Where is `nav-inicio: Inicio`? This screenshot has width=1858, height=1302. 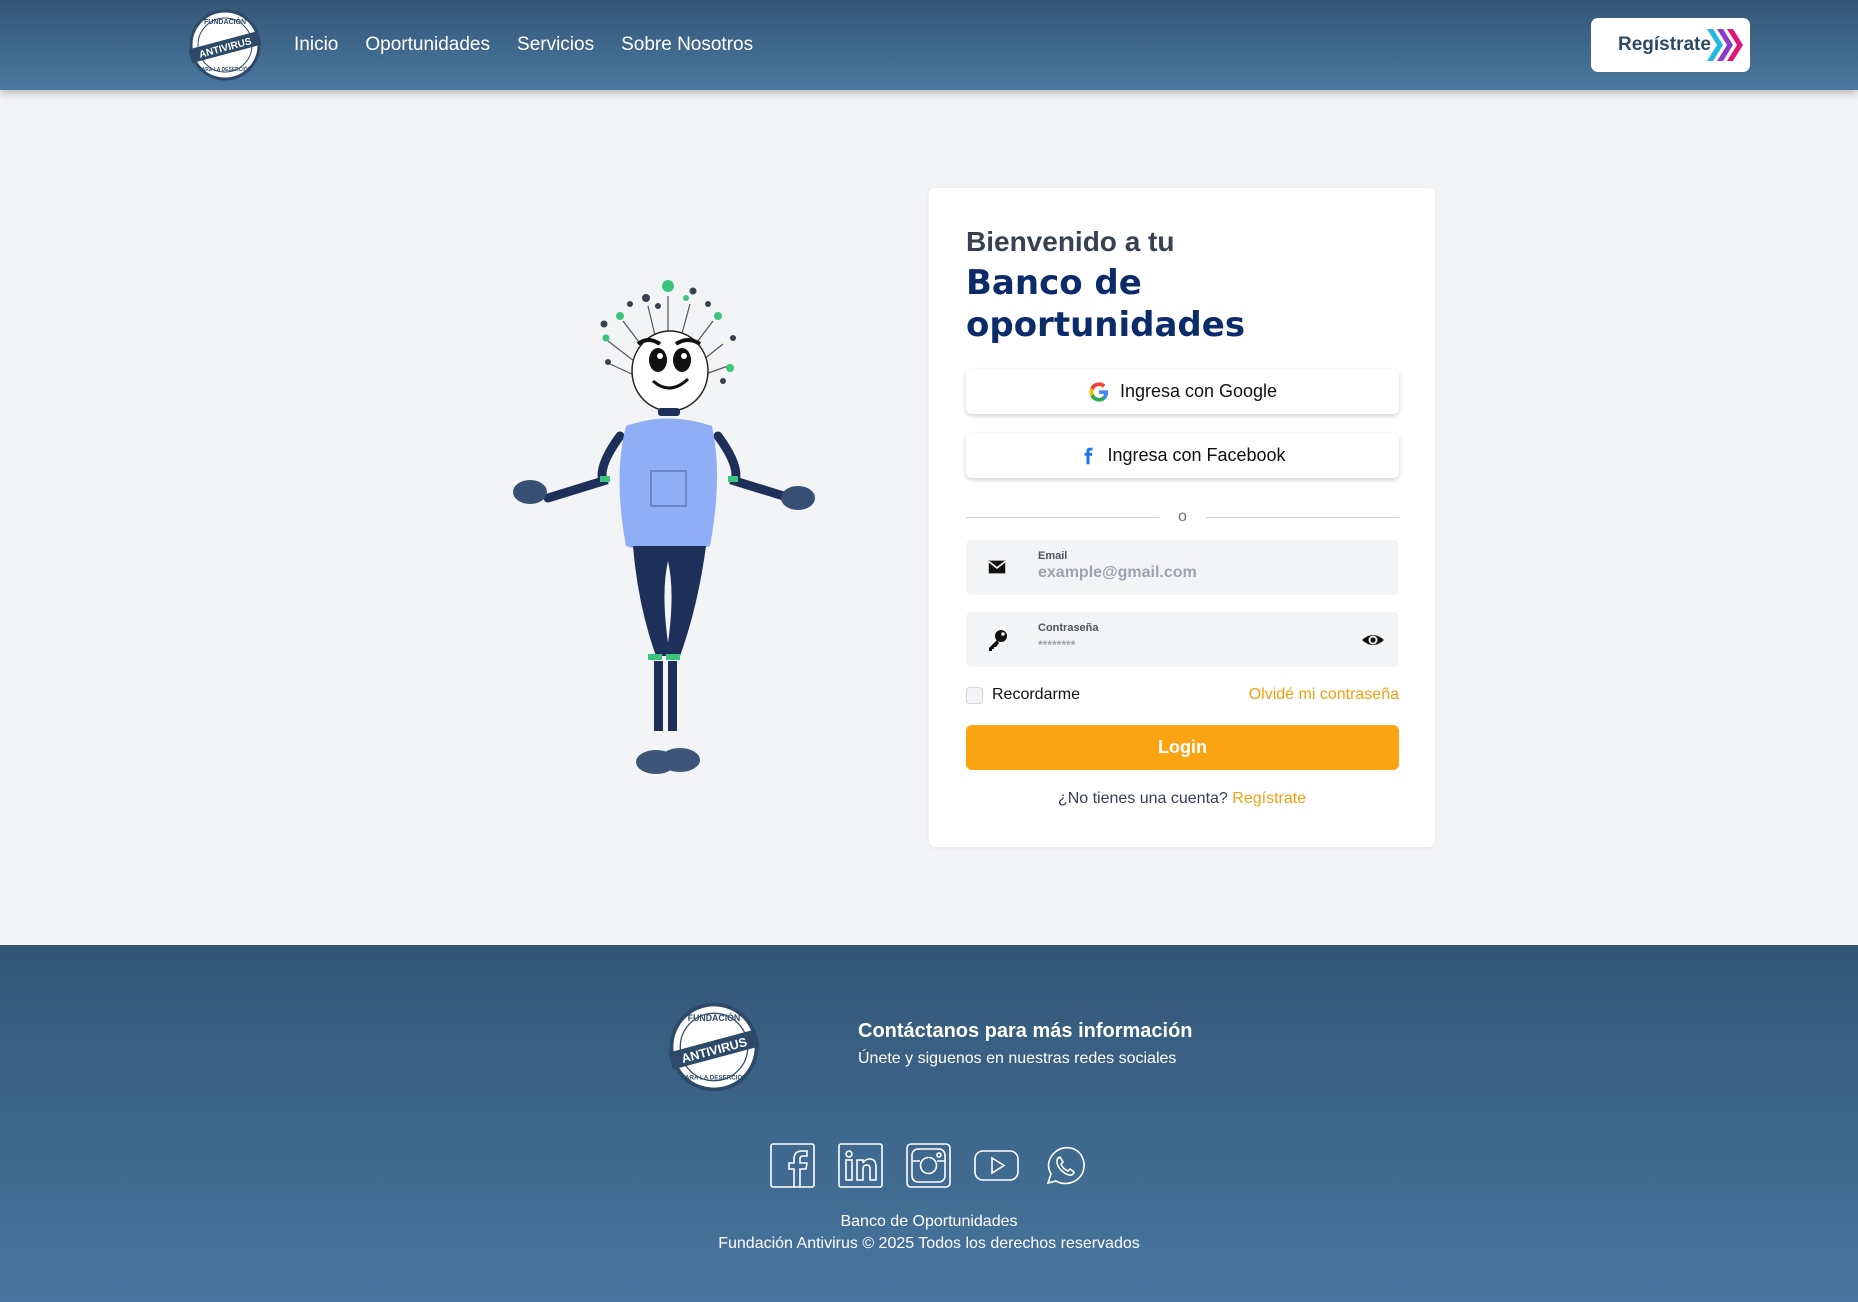
nav-inicio: Inicio is located at coordinates (316, 45).